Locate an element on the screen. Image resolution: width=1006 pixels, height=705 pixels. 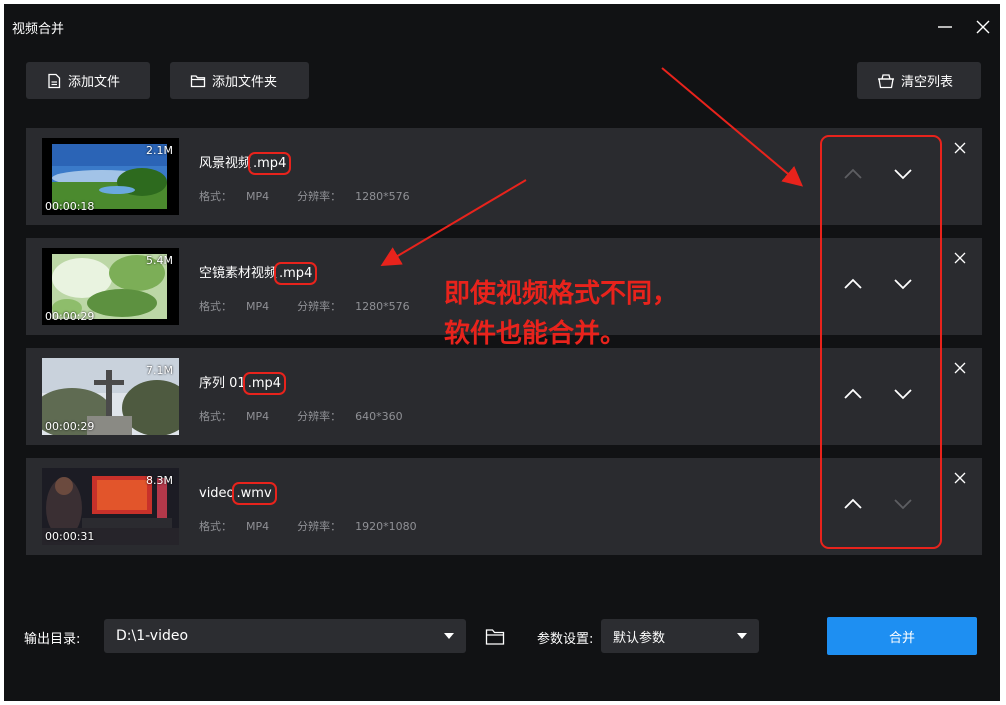
reorder-highlight-box is located at coordinates (881, 342).